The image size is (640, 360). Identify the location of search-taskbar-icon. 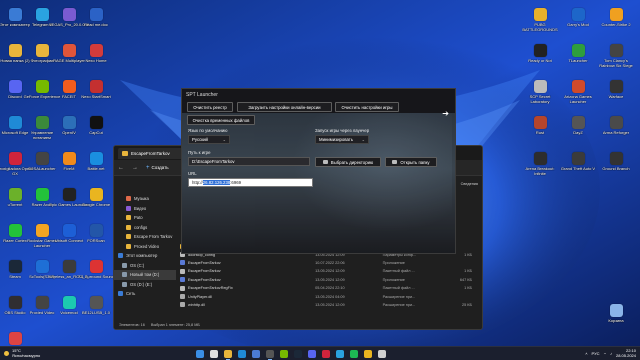
(214, 354).